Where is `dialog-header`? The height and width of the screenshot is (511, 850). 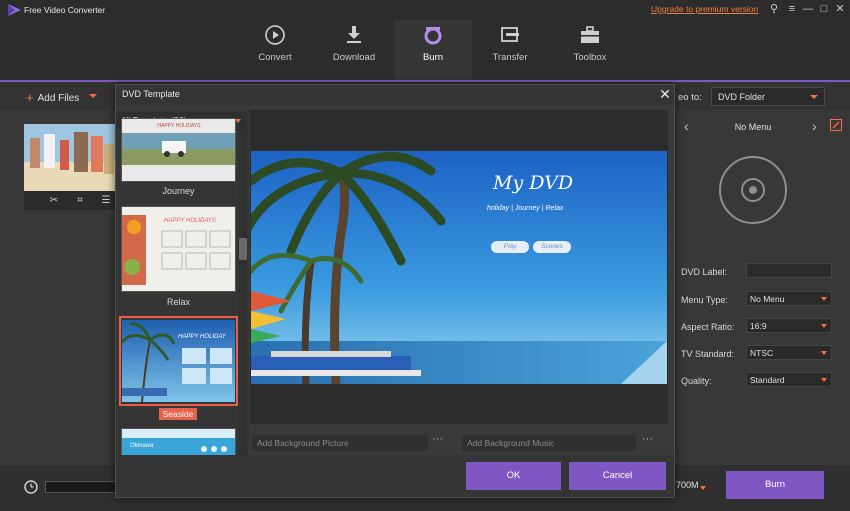
dialog-header is located at coordinates (395, 95).